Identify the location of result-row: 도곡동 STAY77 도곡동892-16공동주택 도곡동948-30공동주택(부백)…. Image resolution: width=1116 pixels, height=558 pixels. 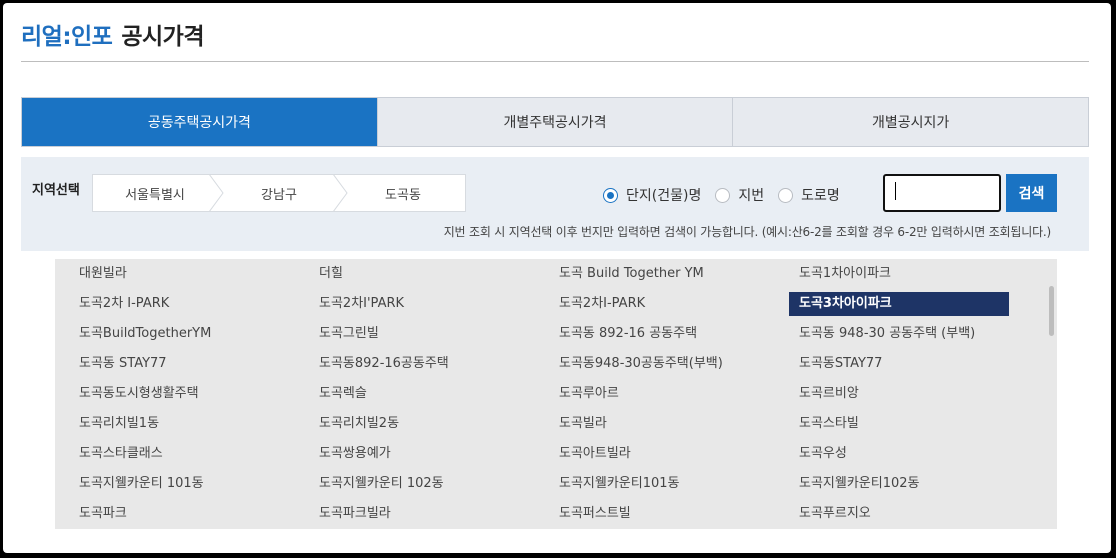
(550, 364).